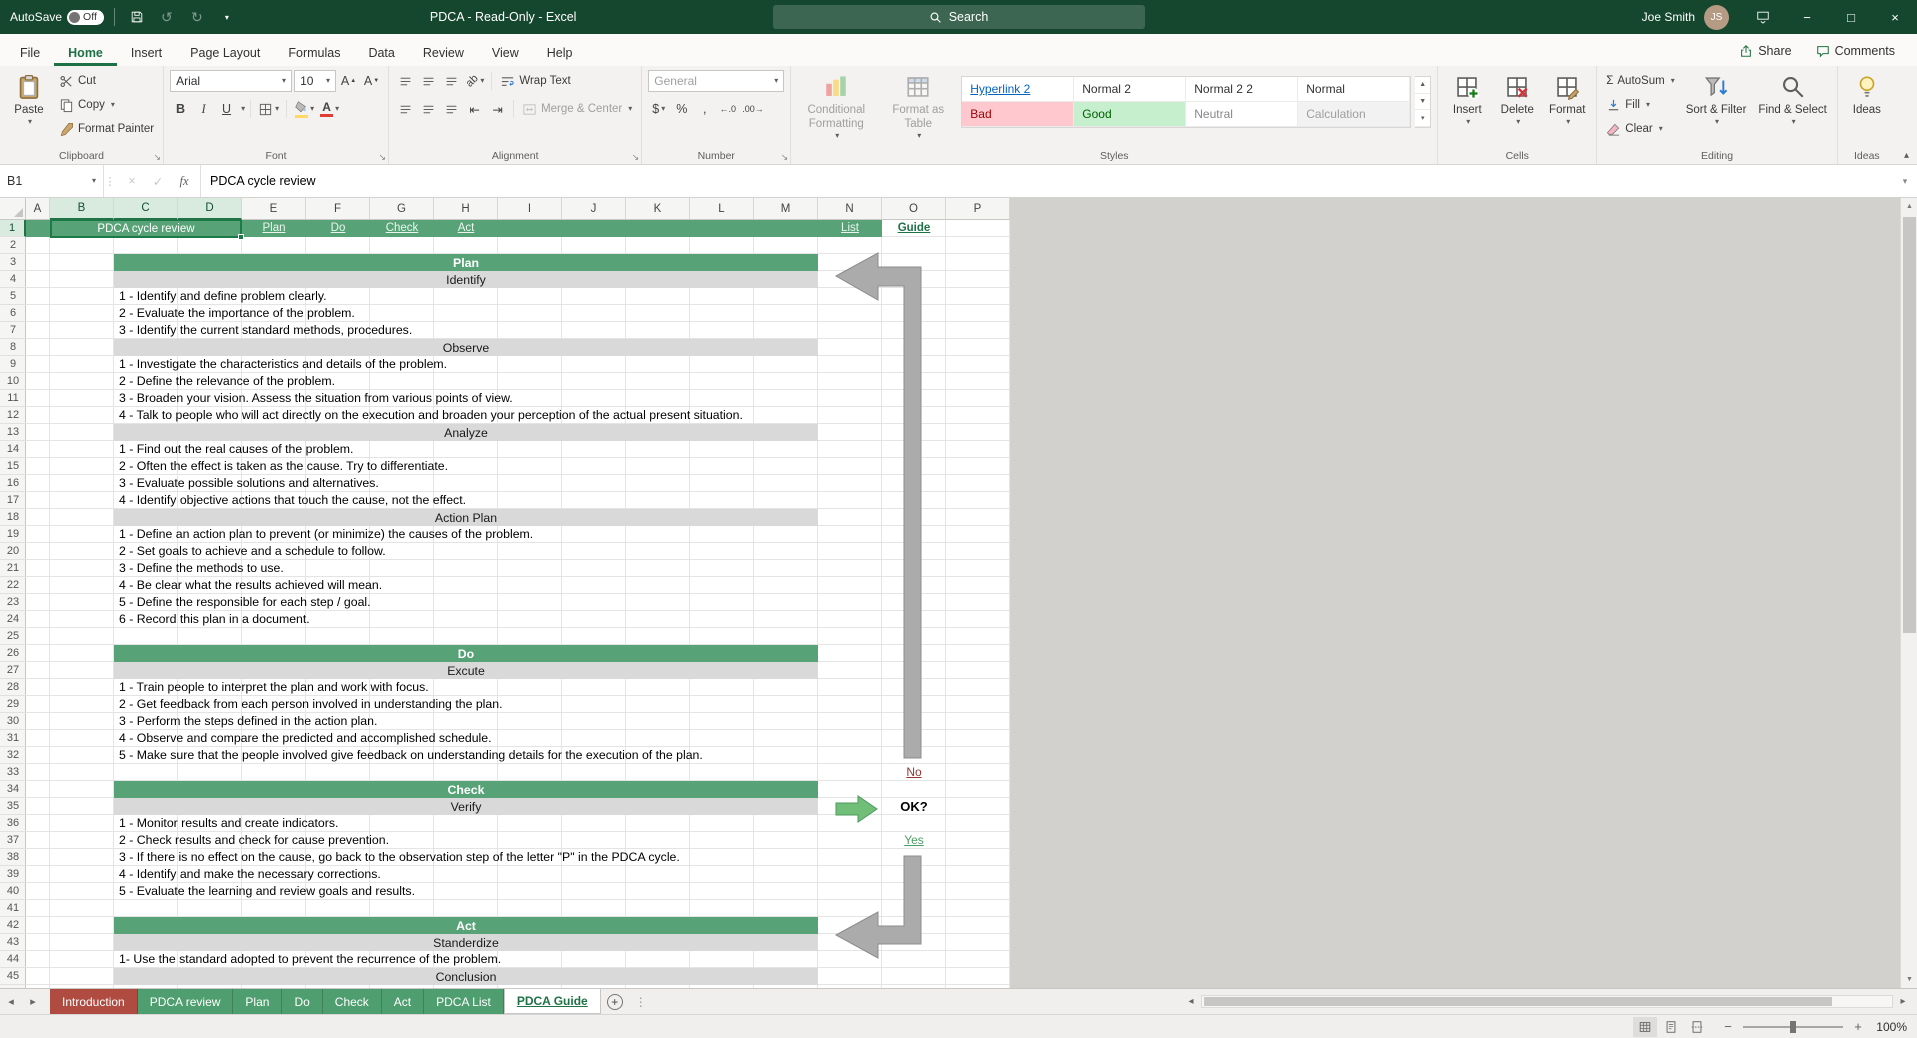 The image size is (1917, 1038). What do you see at coordinates (658, 209) in the screenshot?
I see `column-header-K: K` at bounding box center [658, 209].